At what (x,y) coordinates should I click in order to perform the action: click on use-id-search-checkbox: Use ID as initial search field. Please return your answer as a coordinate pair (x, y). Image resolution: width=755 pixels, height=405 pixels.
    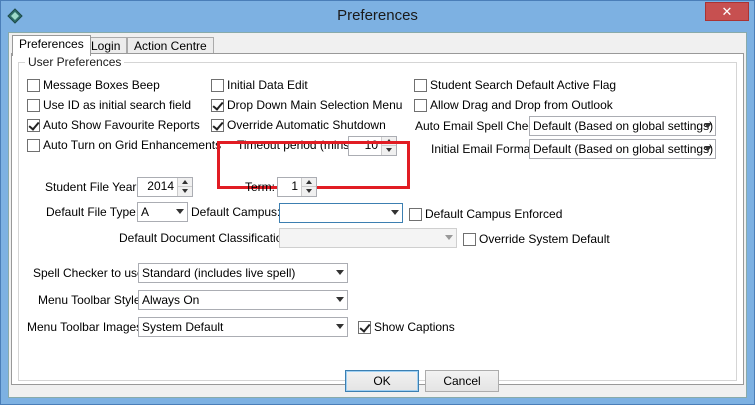
    Looking at the image, I should click on (109, 105).